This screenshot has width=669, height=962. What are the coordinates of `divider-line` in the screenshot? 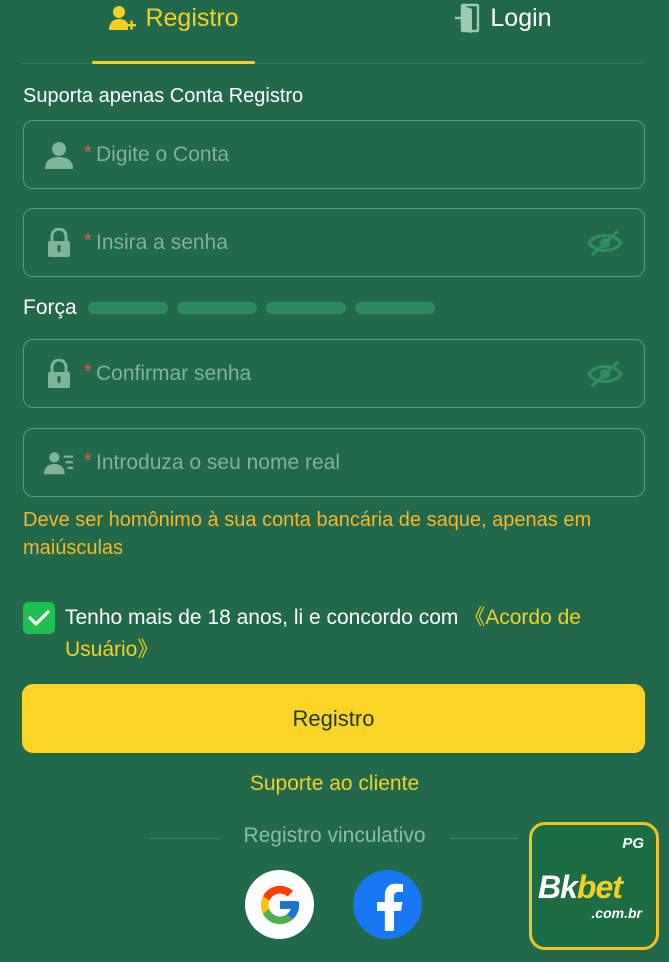 It's located at (484, 838).